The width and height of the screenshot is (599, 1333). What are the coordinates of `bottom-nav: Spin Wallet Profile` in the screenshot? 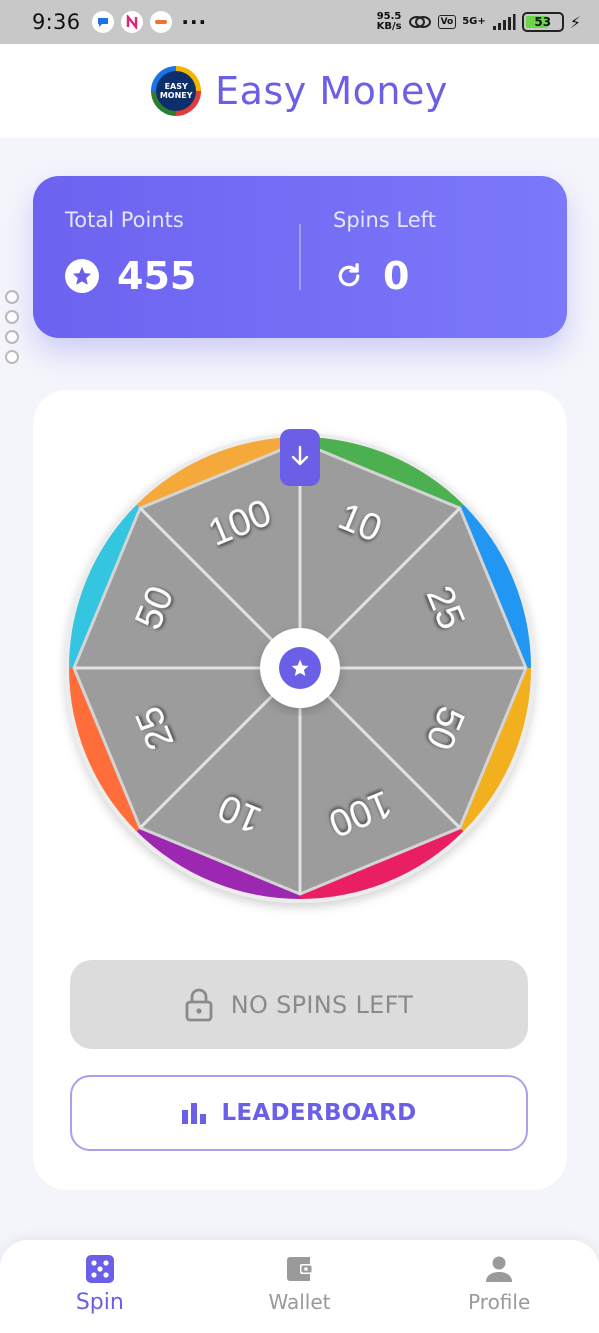 It's located at (299, 1286).